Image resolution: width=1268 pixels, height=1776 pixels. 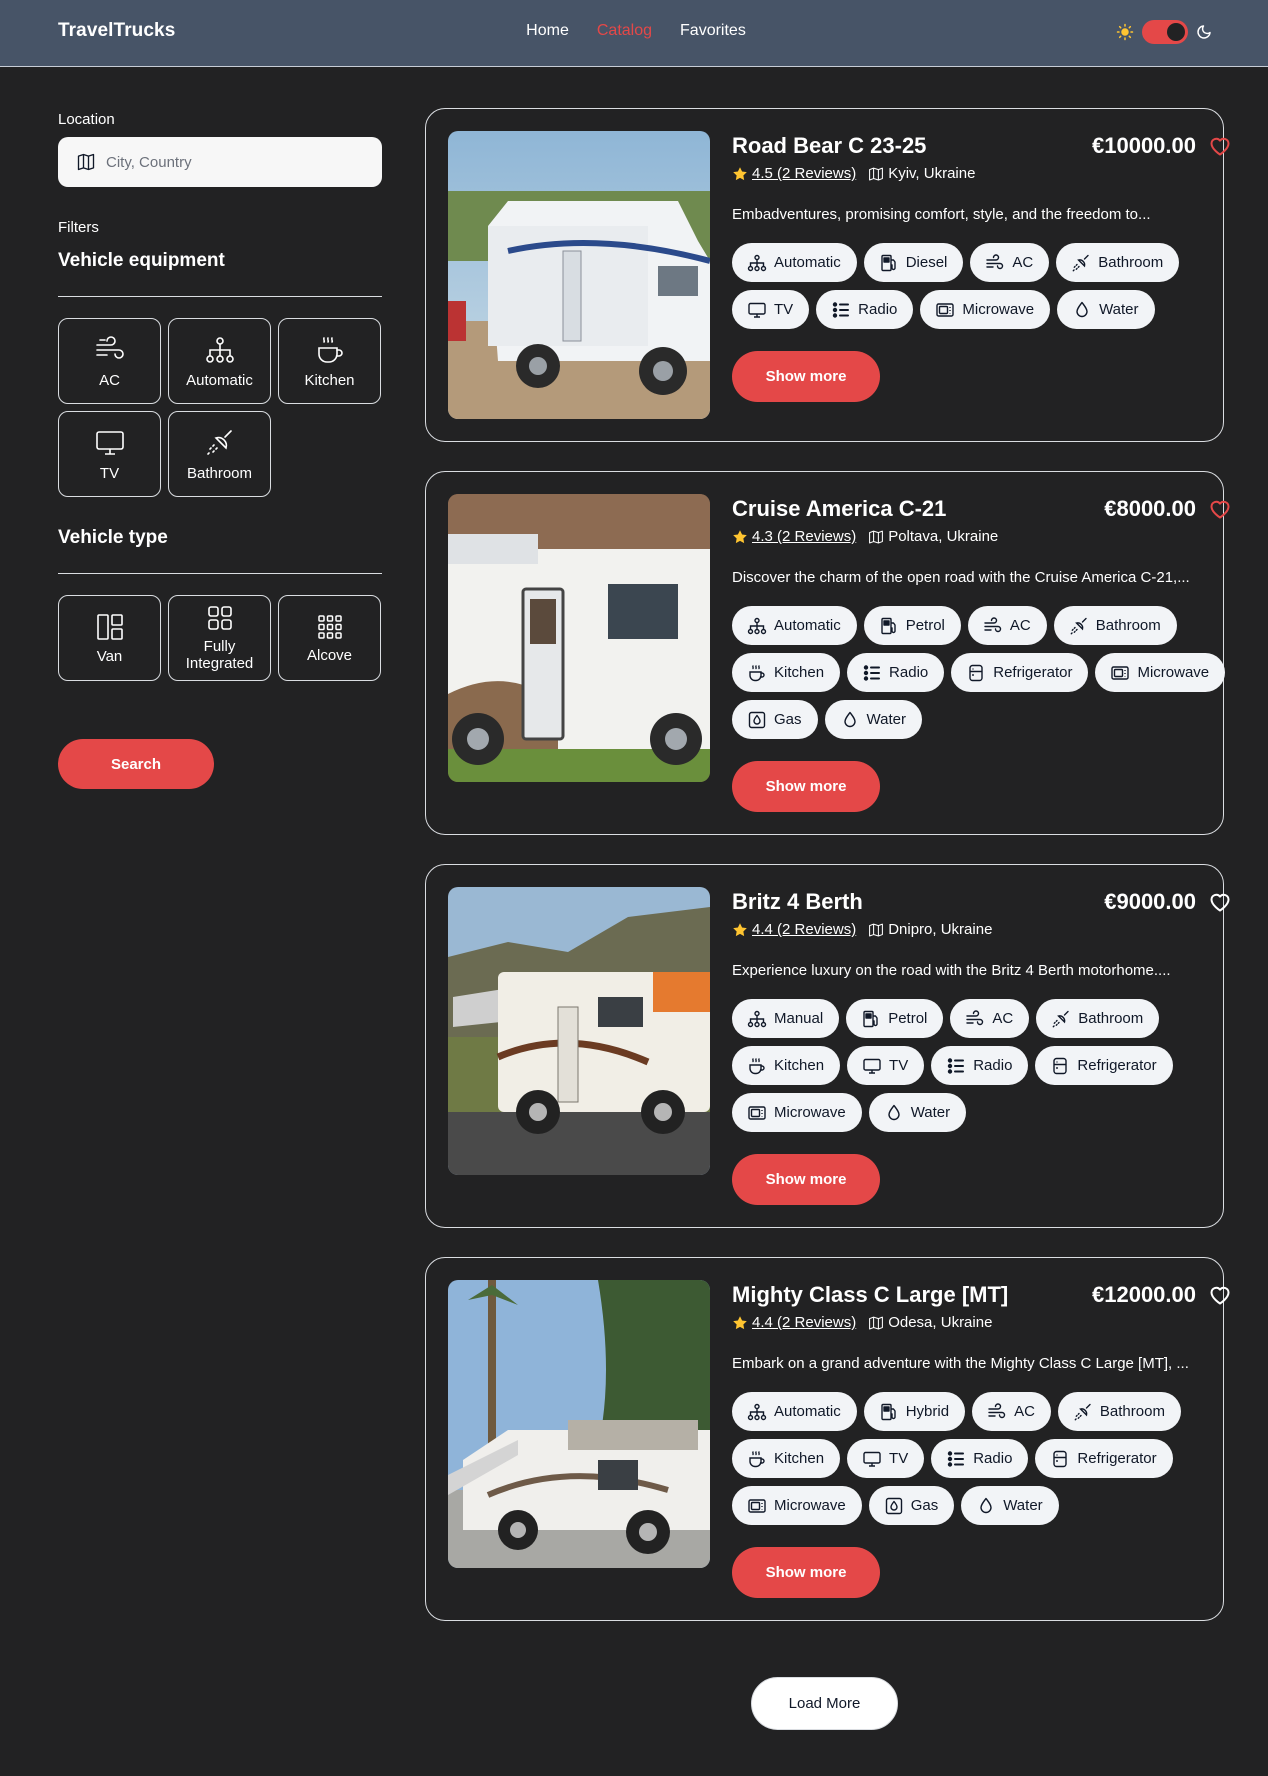 I want to click on map-icon, so click(x=876, y=930).